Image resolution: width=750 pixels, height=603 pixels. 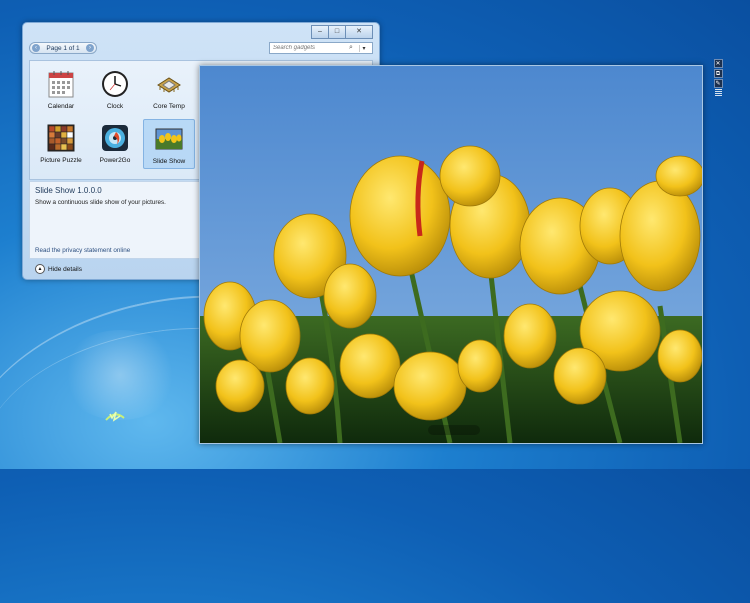 I want to click on gadget-power2go: Power2Go, so click(x=115, y=144).